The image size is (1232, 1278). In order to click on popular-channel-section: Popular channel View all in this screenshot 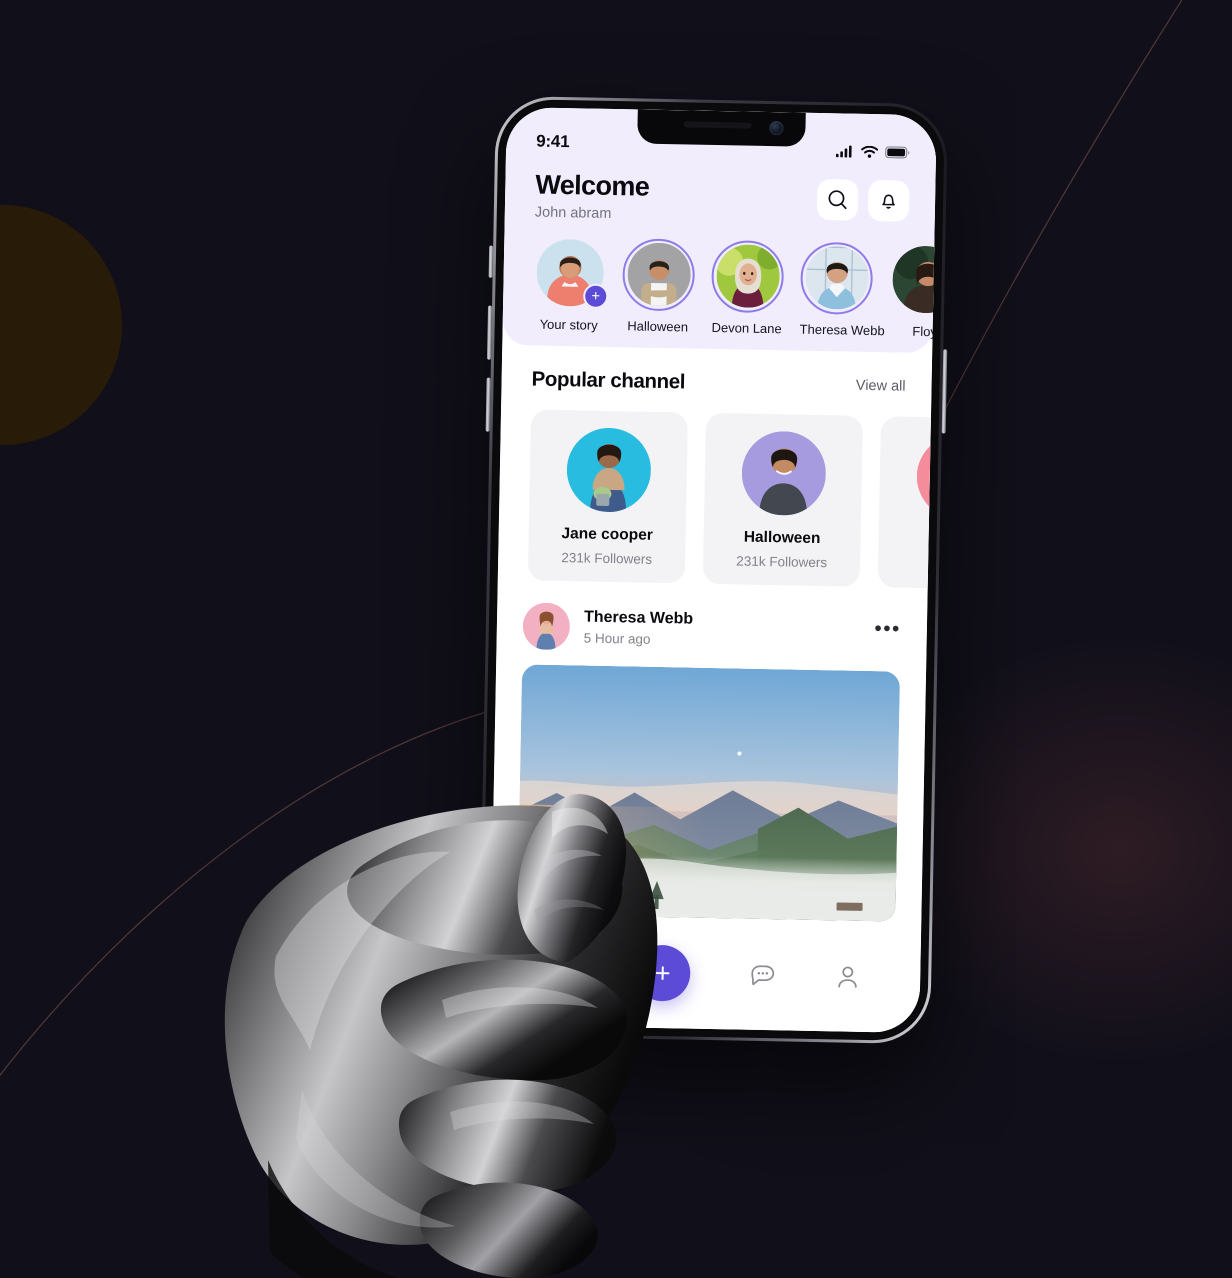, I will do `click(716, 372)`.